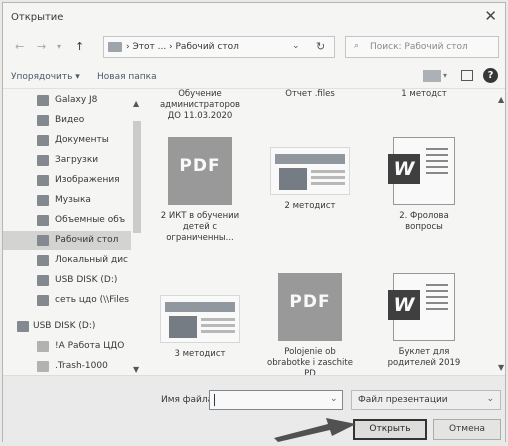 The image size is (508, 446). I want to click on sidebar-item-network-share: сеть цдо (\\Files, so click(67, 300).